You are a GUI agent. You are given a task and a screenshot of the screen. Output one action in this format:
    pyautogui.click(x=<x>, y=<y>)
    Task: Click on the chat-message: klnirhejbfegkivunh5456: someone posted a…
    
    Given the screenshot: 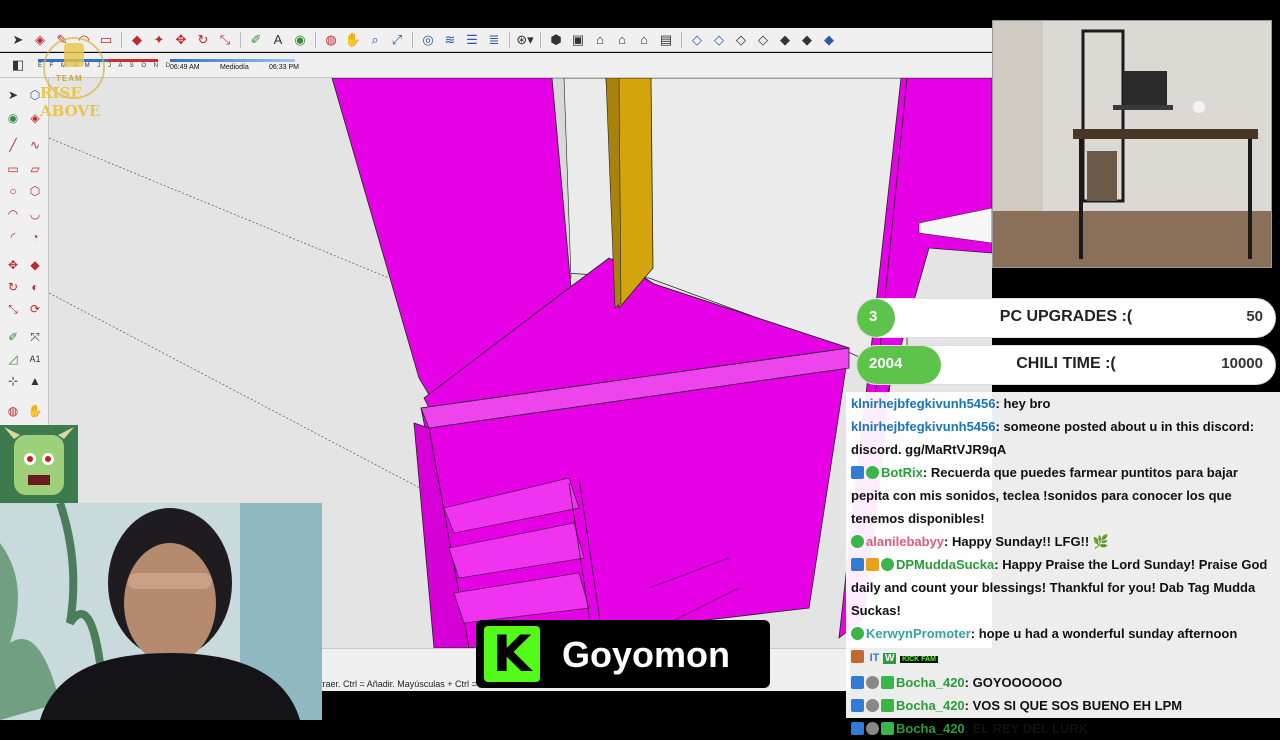 What is the action you would take?
    pyautogui.click(x=1053, y=438)
    